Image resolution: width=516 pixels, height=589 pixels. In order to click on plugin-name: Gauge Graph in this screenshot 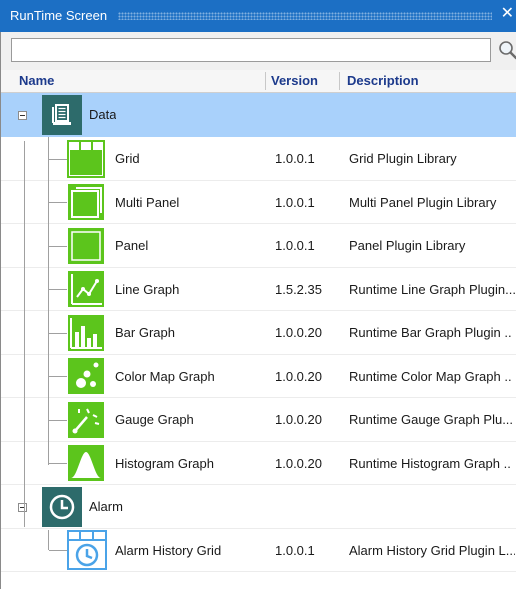, I will do `click(154, 419)`.